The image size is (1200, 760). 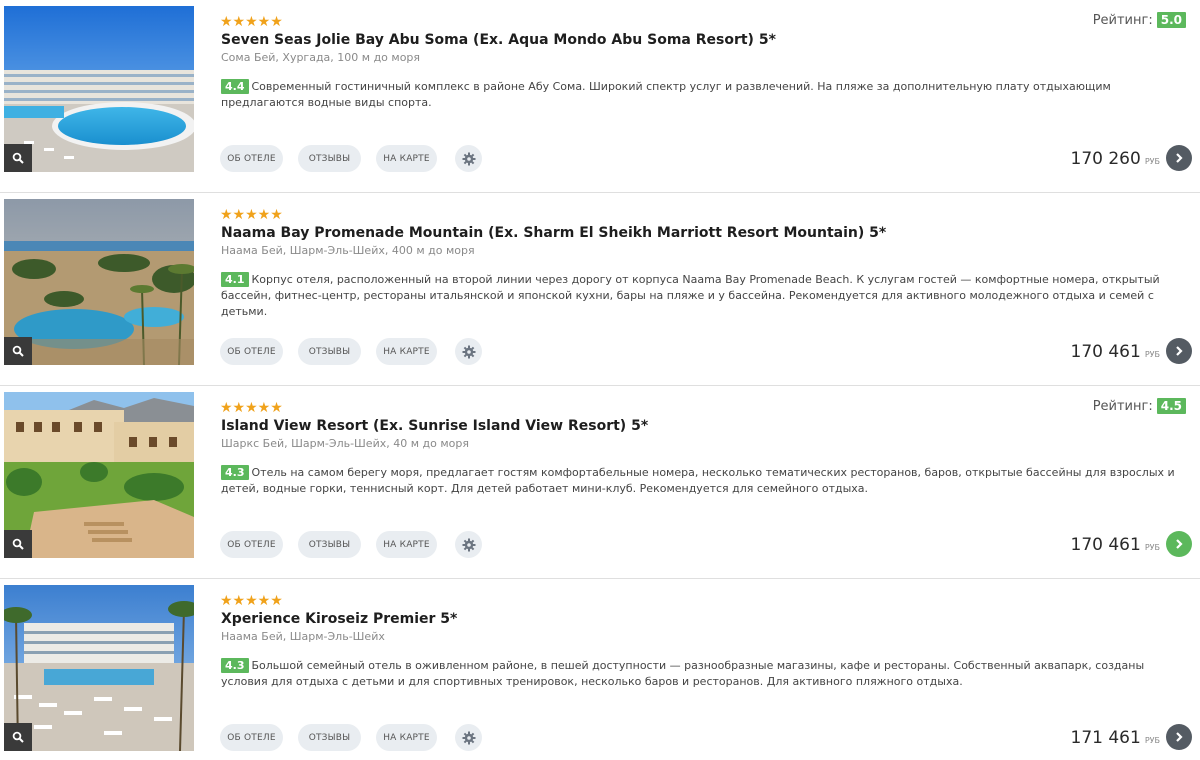 What do you see at coordinates (235, 279) in the screenshot?
I see `score-badge: 4.1` at bounding box center [235, 279].